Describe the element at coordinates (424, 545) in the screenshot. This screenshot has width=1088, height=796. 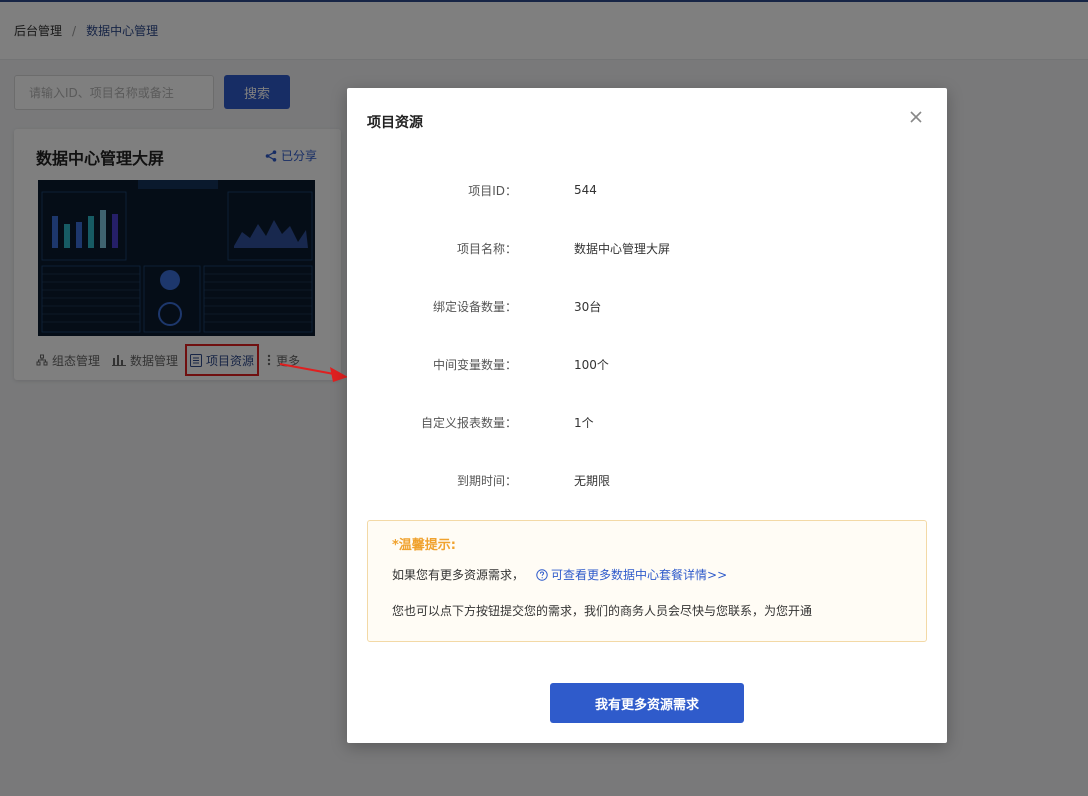
I see `tip-title: *温馨提示:` at that location.